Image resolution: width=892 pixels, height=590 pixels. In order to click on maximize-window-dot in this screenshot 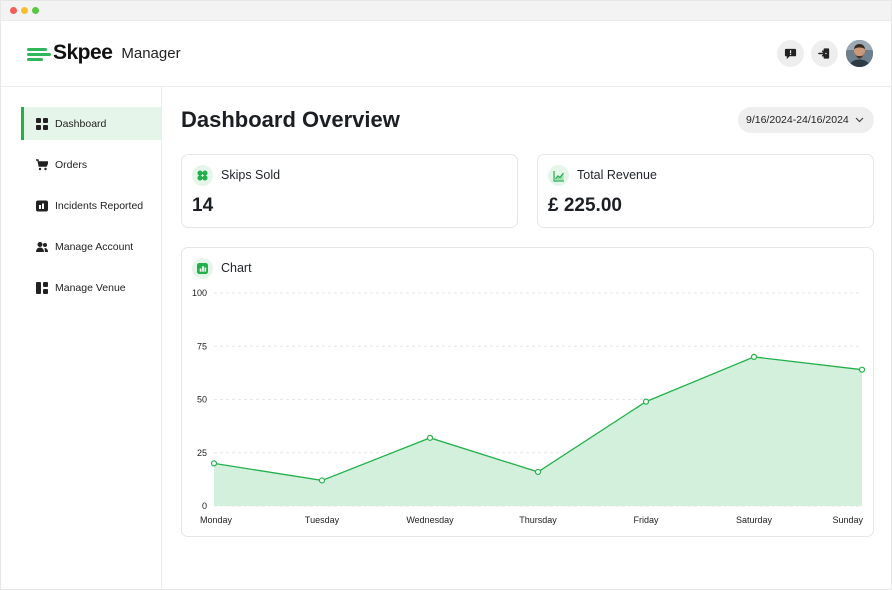, I will do `click(35, 10)`.